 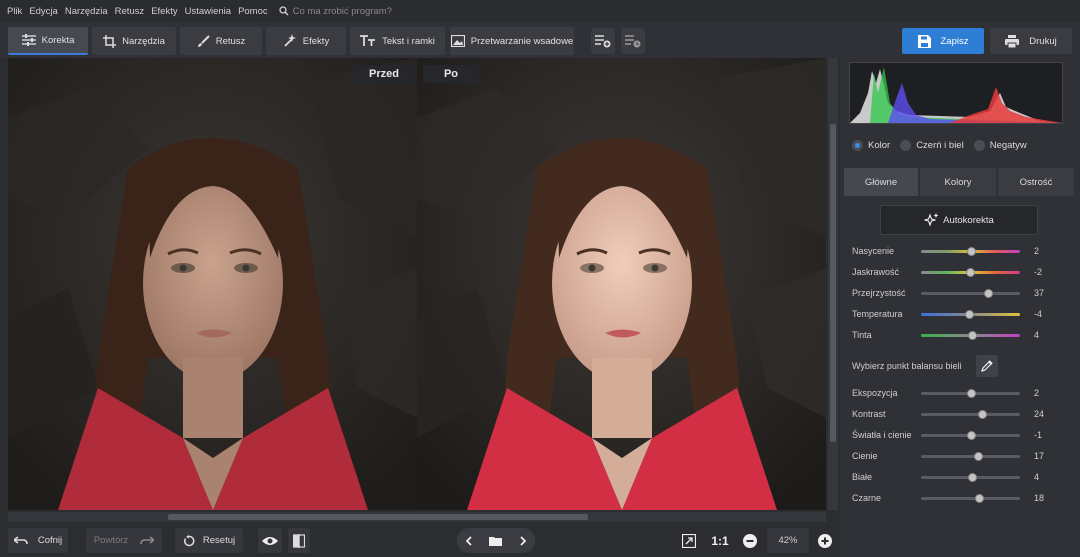 I want to click on slider-label: Białe, so click(x=862, y=477).